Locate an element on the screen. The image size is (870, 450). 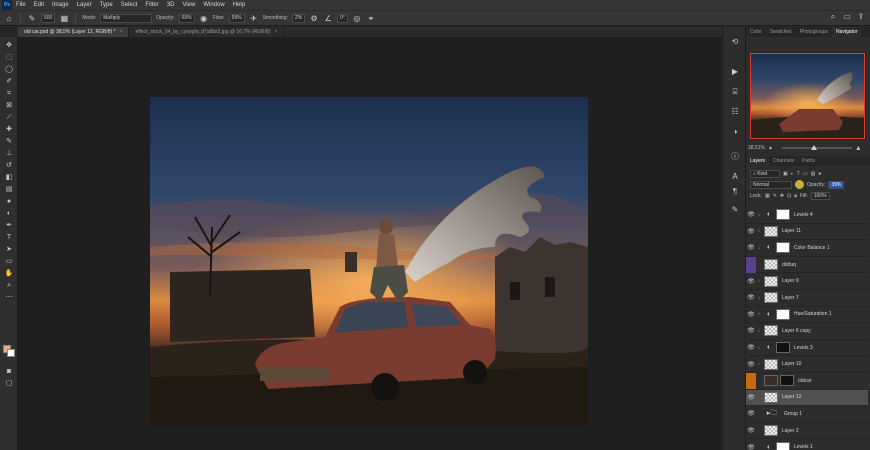
tab-paths: Paths is located at coordinates (808, 161).